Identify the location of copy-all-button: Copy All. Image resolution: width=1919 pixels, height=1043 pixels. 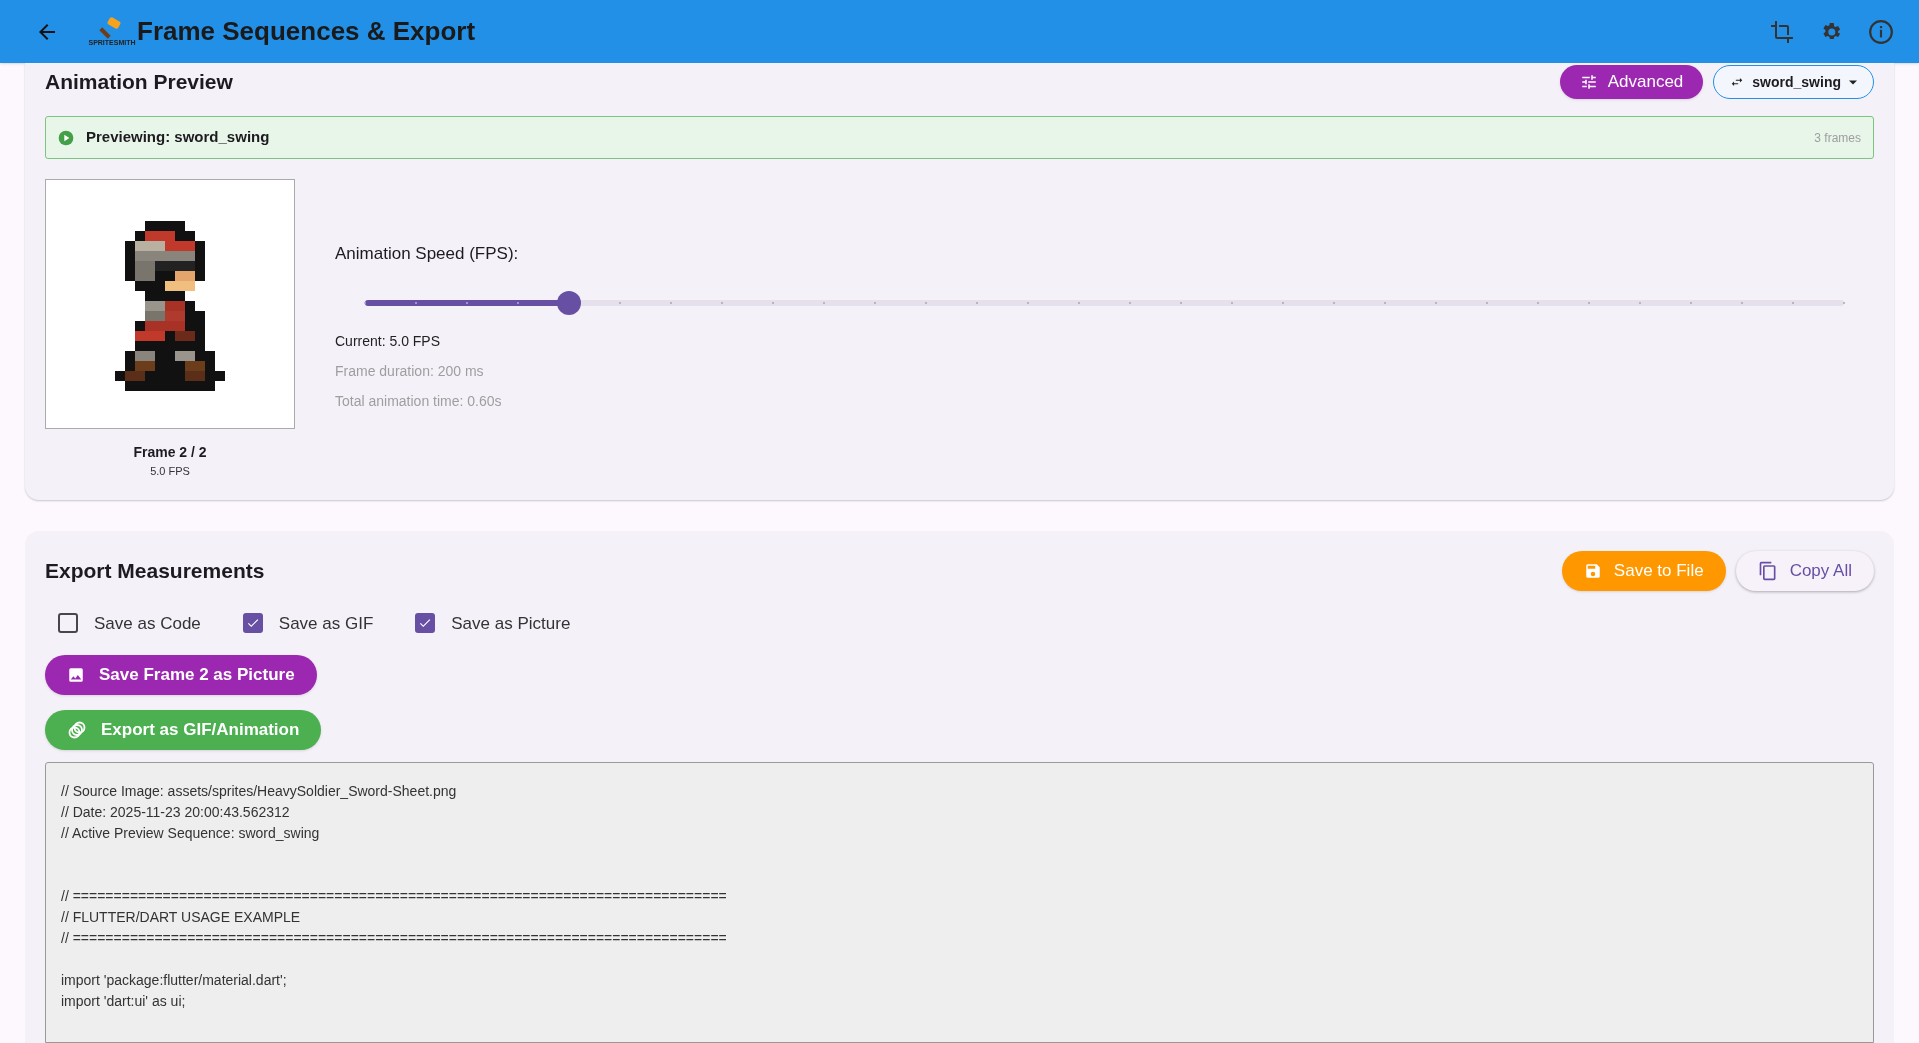
(1804, 570).